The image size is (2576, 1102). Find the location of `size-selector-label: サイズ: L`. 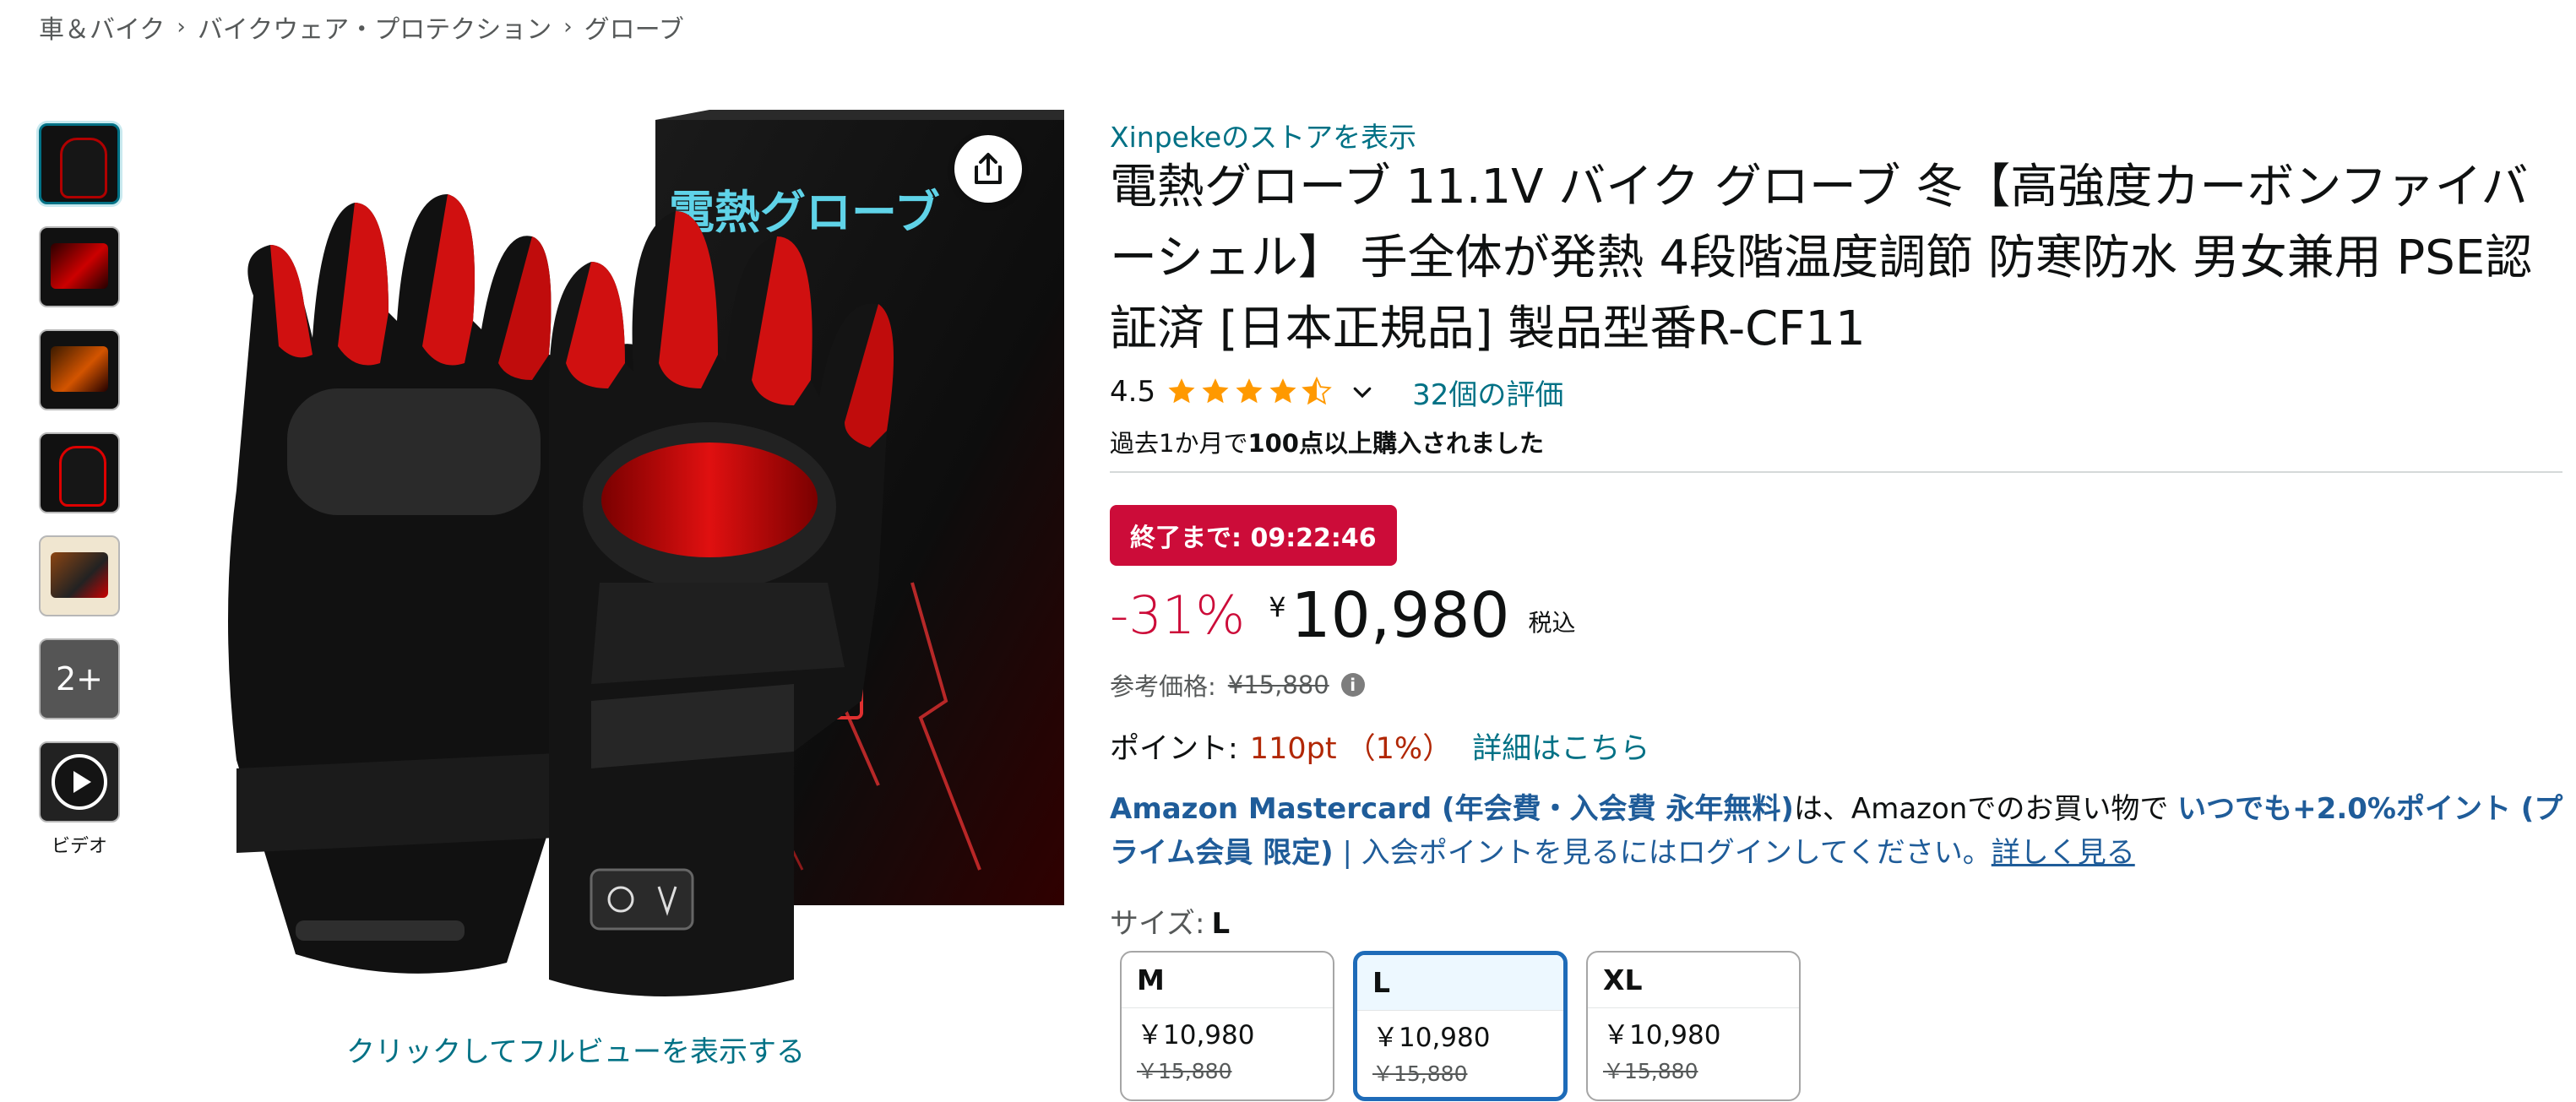

size-selector-label: サイズ: L is located at coordinates (1170, 921).